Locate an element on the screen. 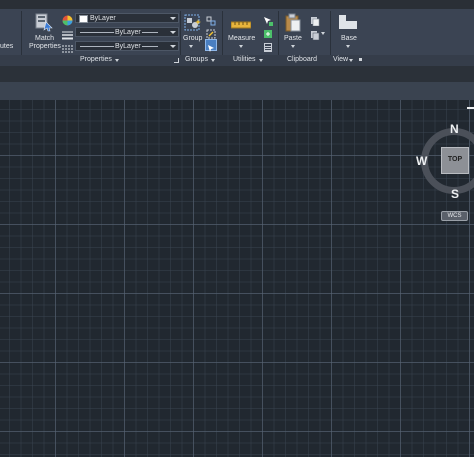 Image resolution: width=474 pixels, height=457 pixels. paste-label: Paste is located at coordinates (293, 39).